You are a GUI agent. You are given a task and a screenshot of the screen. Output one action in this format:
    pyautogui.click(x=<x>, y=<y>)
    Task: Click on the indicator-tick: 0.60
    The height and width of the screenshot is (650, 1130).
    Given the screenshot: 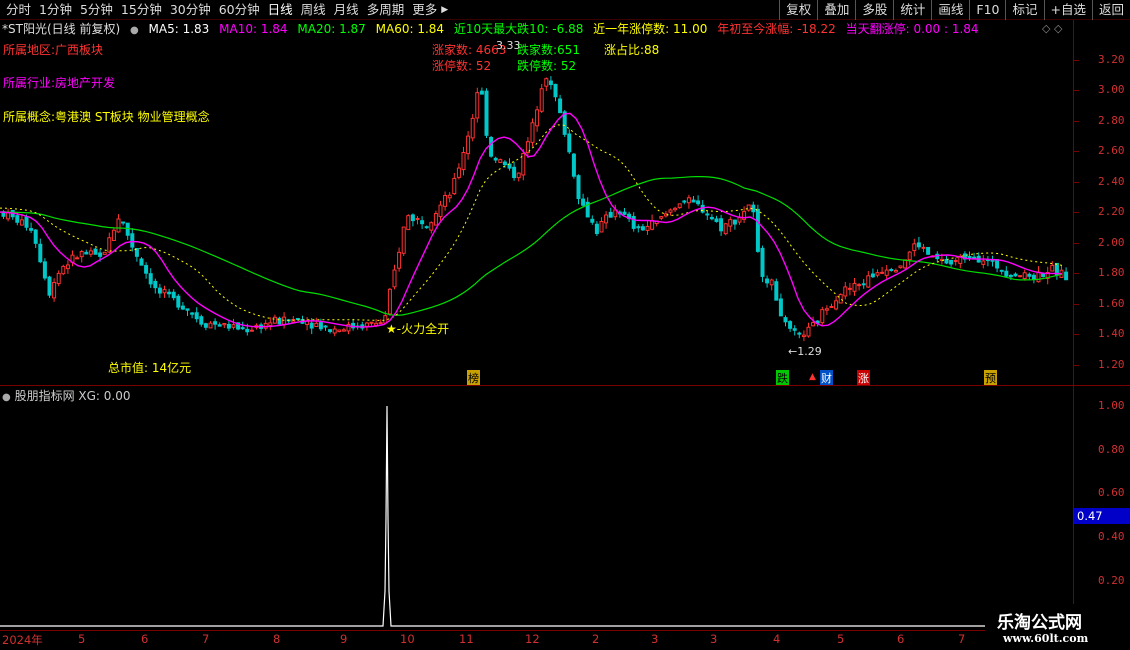 What is the action you would take?
    pyautogui.click(x=1111, y=492)
    